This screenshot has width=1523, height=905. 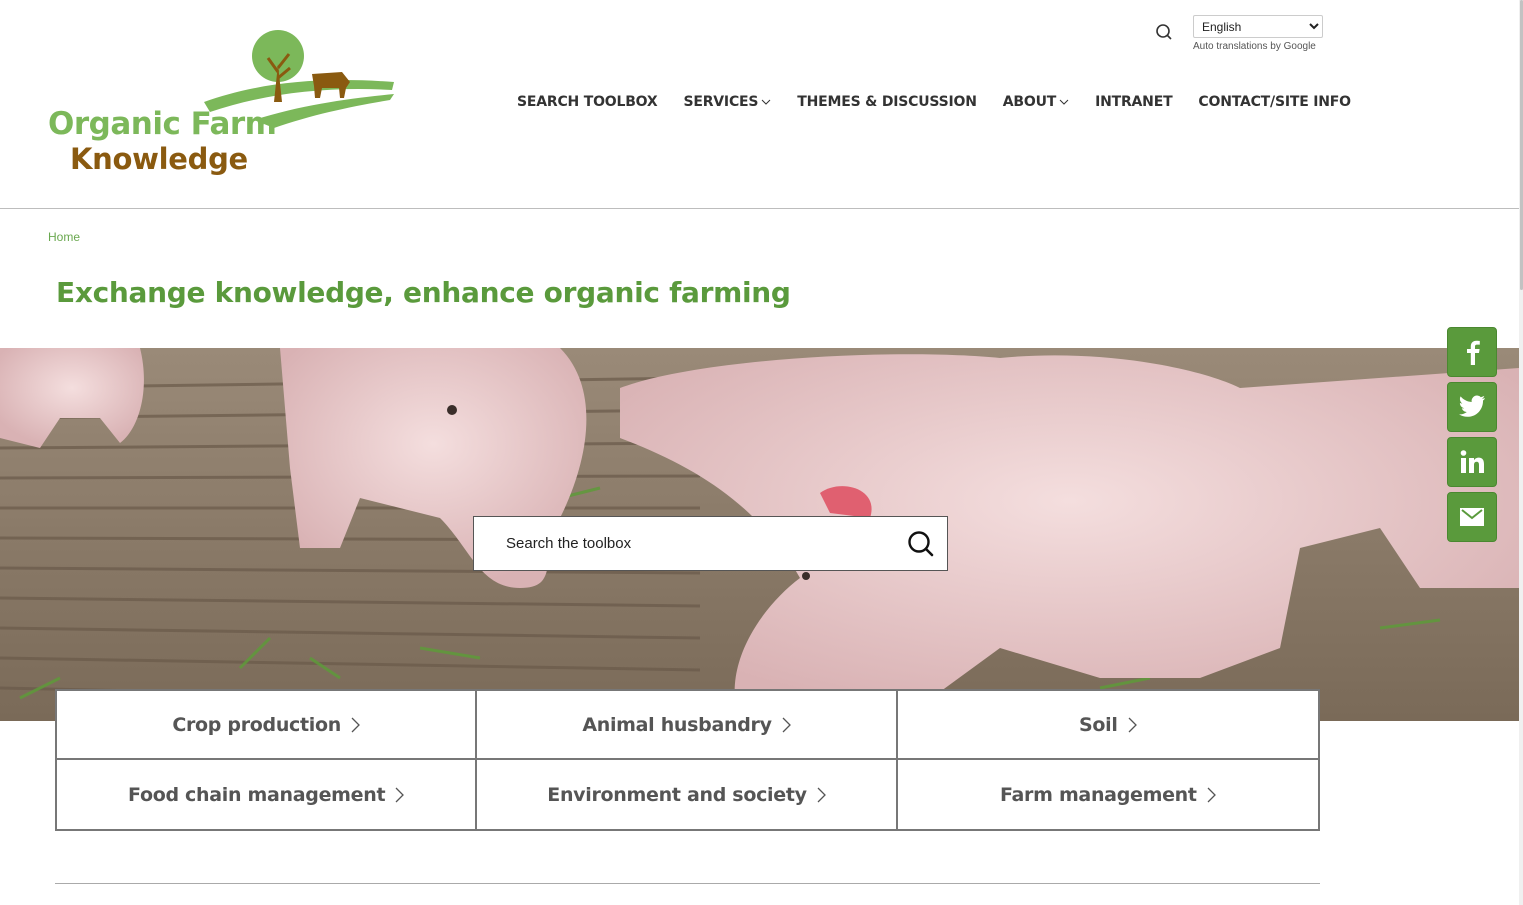 What do you see at coordinates (1098, 724) in the screenshot?
I see `topic-label: Soil` at bounding box center [1098, 724].